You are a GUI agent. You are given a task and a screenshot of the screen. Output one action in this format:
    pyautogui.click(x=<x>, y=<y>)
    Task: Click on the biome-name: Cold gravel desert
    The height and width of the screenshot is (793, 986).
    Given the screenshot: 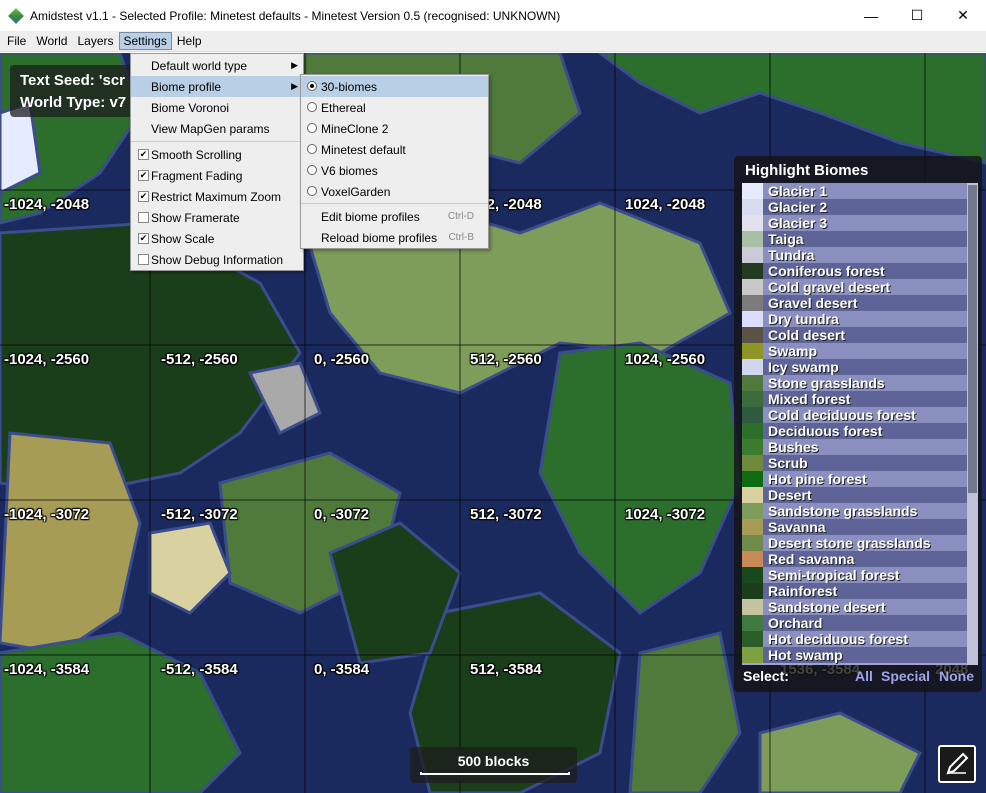 What is the action you would take?
    pyautogui.click(x=829, y=287)
    